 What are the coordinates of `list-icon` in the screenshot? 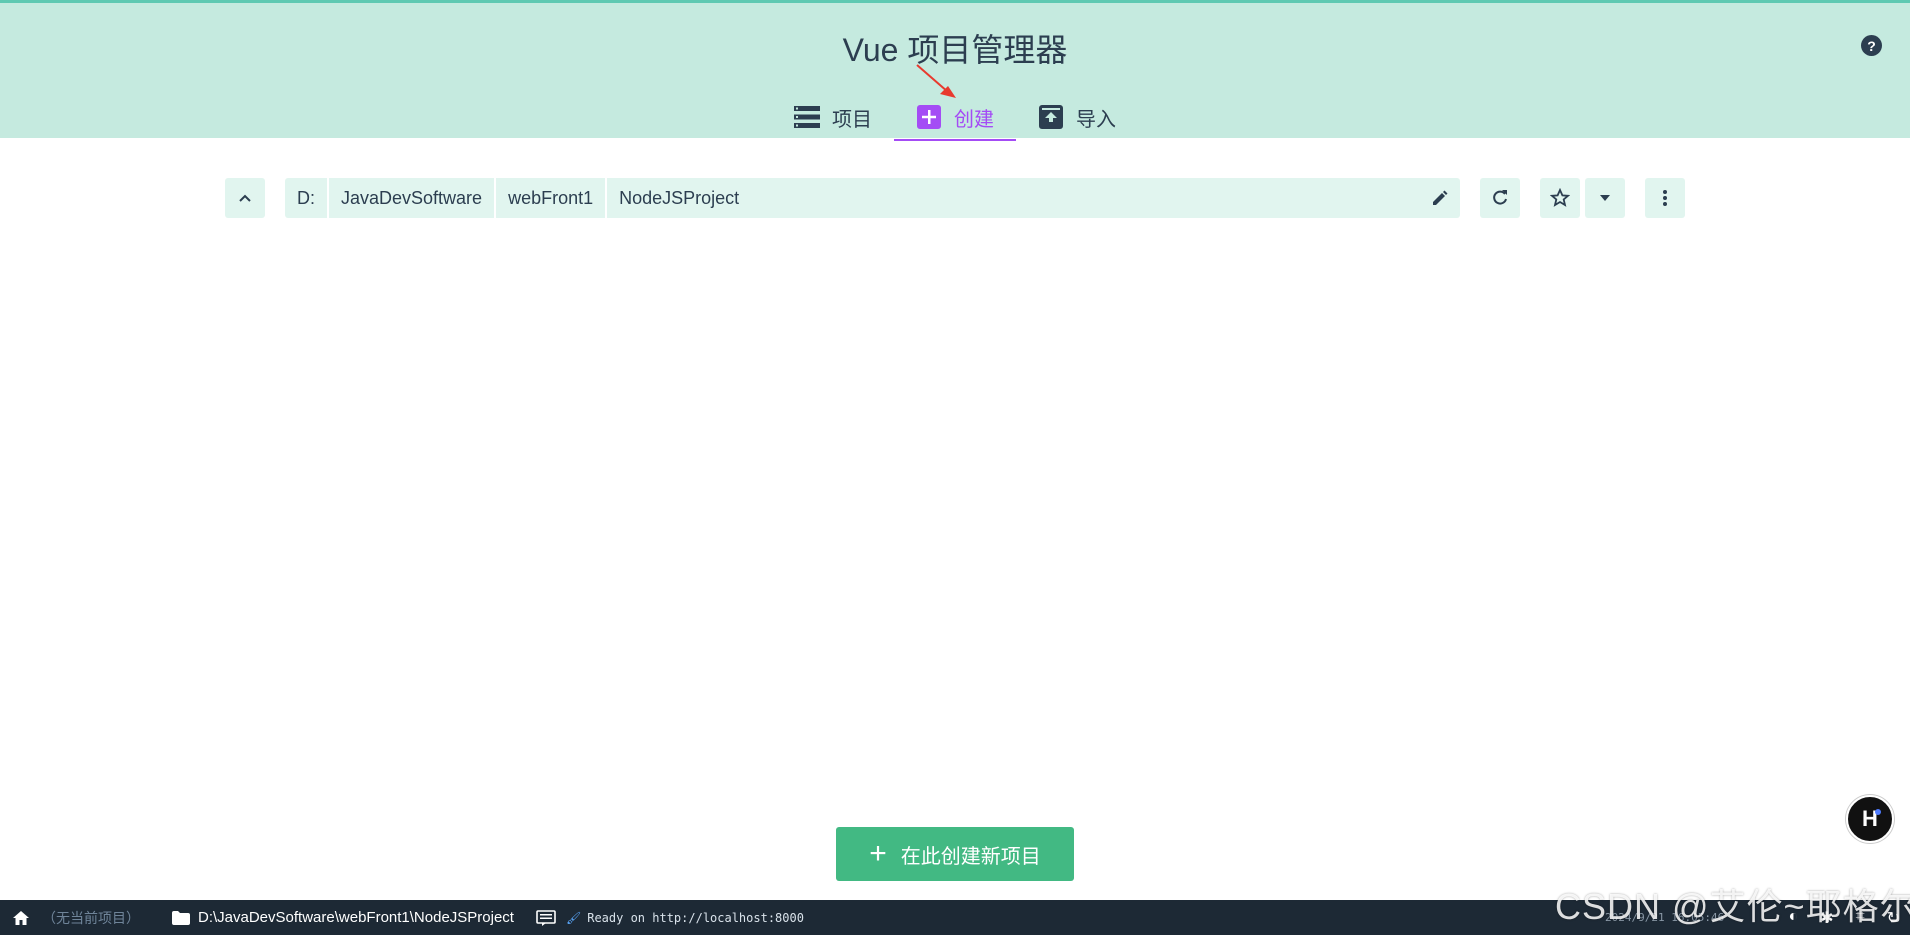 It's located at (807, 117).